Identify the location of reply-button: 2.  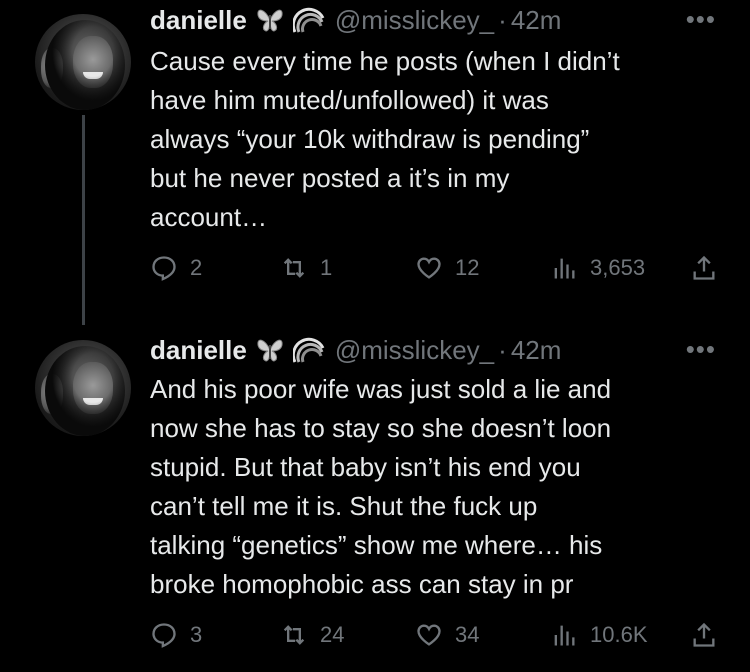
(176, 268).